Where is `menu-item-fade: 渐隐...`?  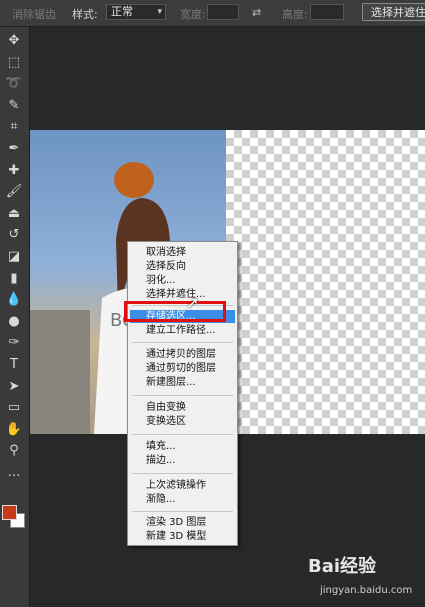
menu-item-fade: 渐隐... is located at coordinates (161, 499).